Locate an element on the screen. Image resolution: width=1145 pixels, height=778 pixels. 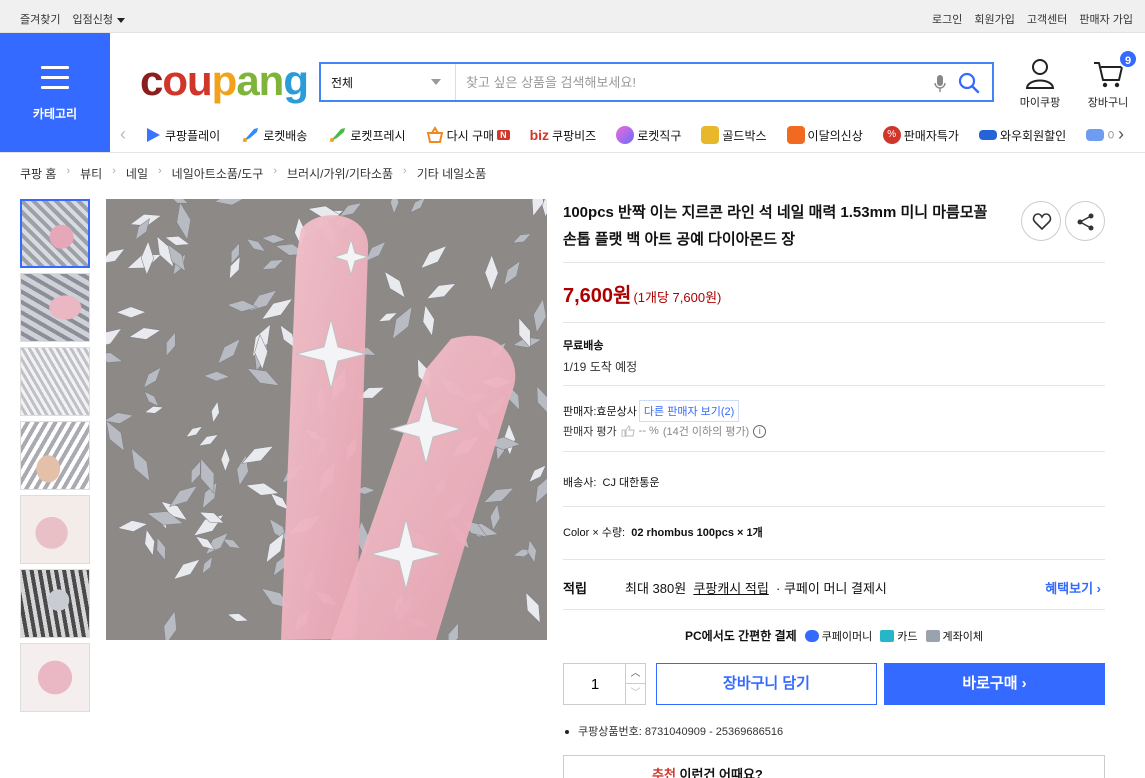
shipper-label: 배송사: is located at coordinates (580, 483).